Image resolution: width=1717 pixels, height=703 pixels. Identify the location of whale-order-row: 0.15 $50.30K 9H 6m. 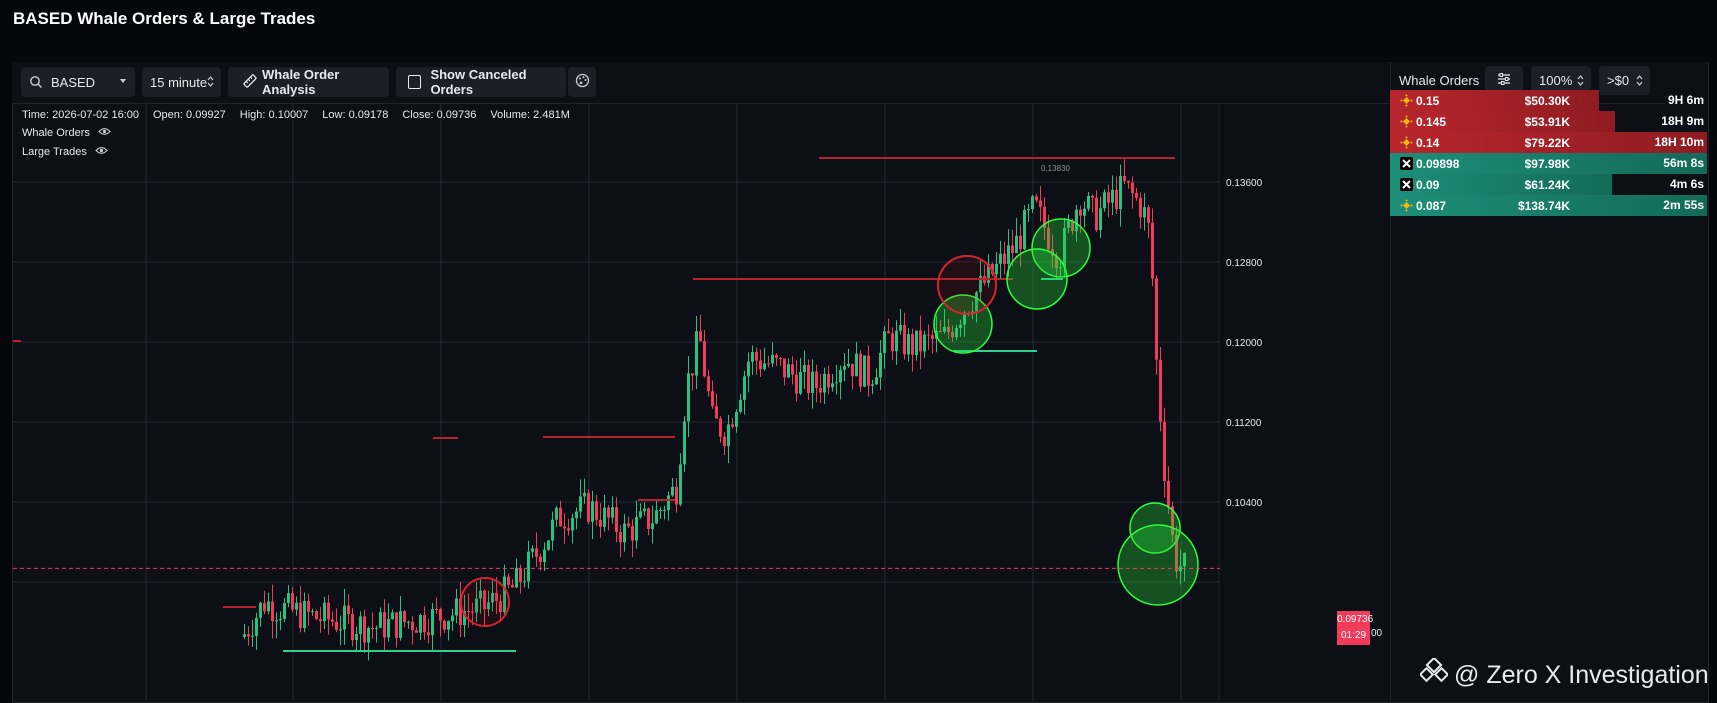
(1548, 101).